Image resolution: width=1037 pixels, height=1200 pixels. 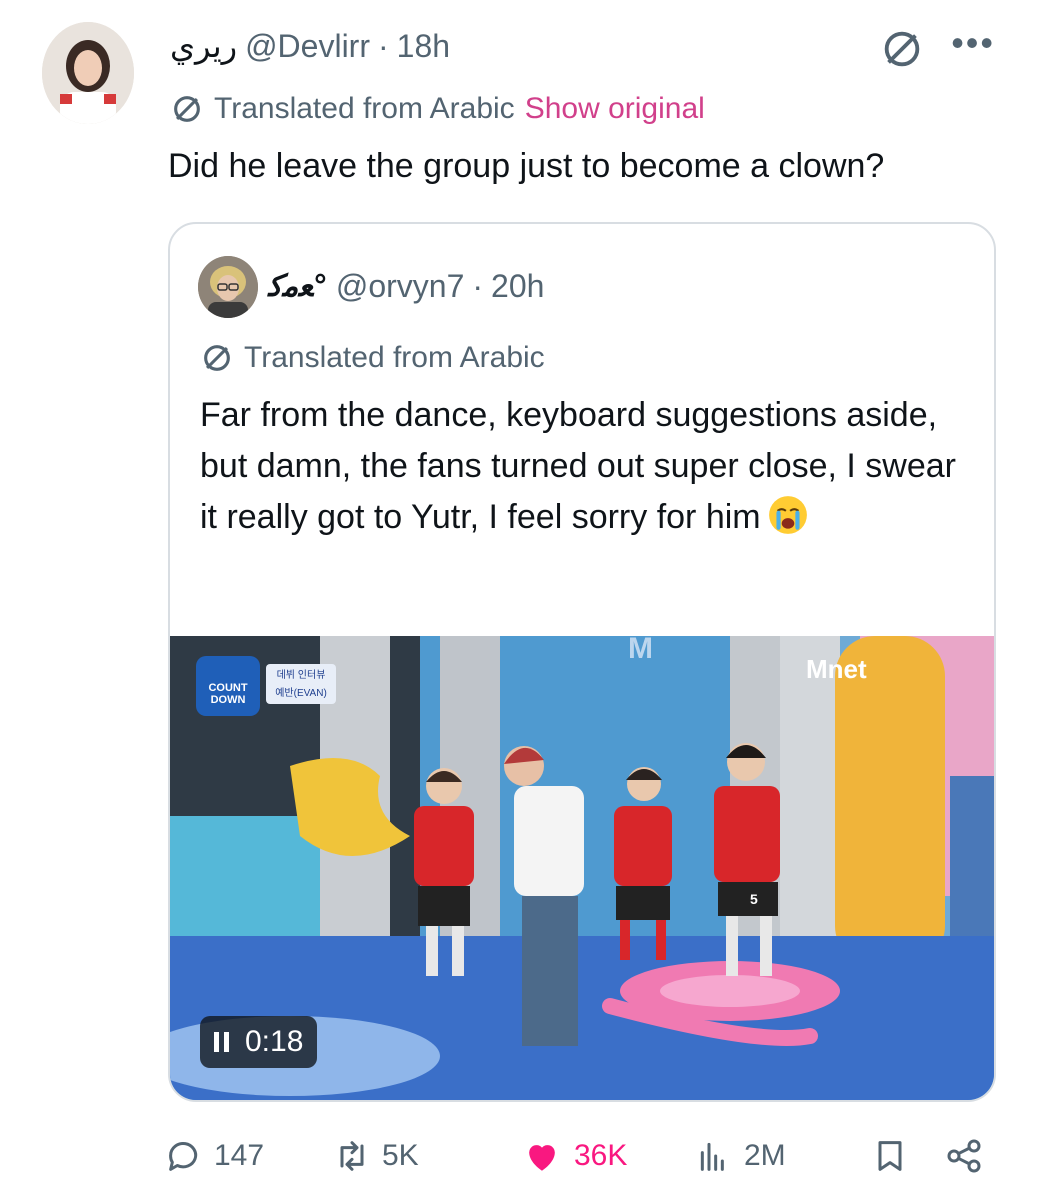 What do you see at coordinates (615, 109) in the screenshot?
I see `show-original-link: Show original` at bounding box center [615, 109].